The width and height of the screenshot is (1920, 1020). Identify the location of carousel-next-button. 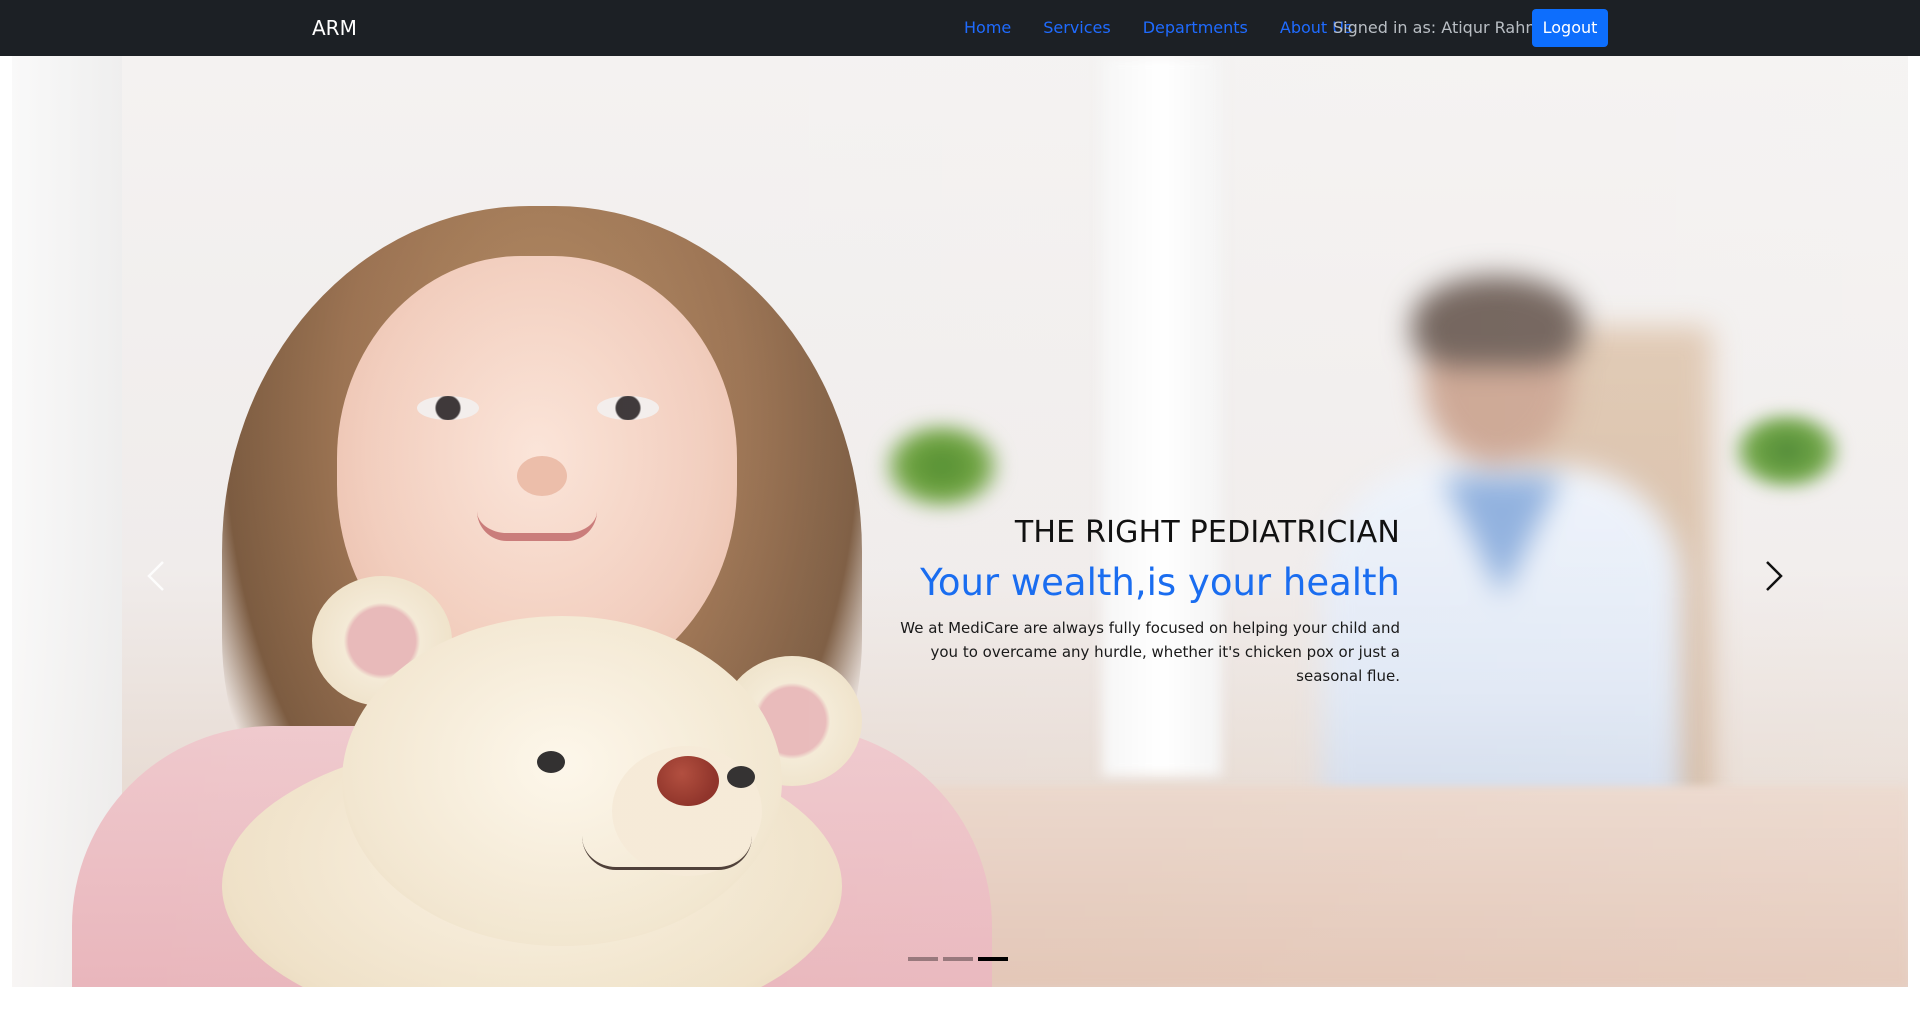
(1773, 576).